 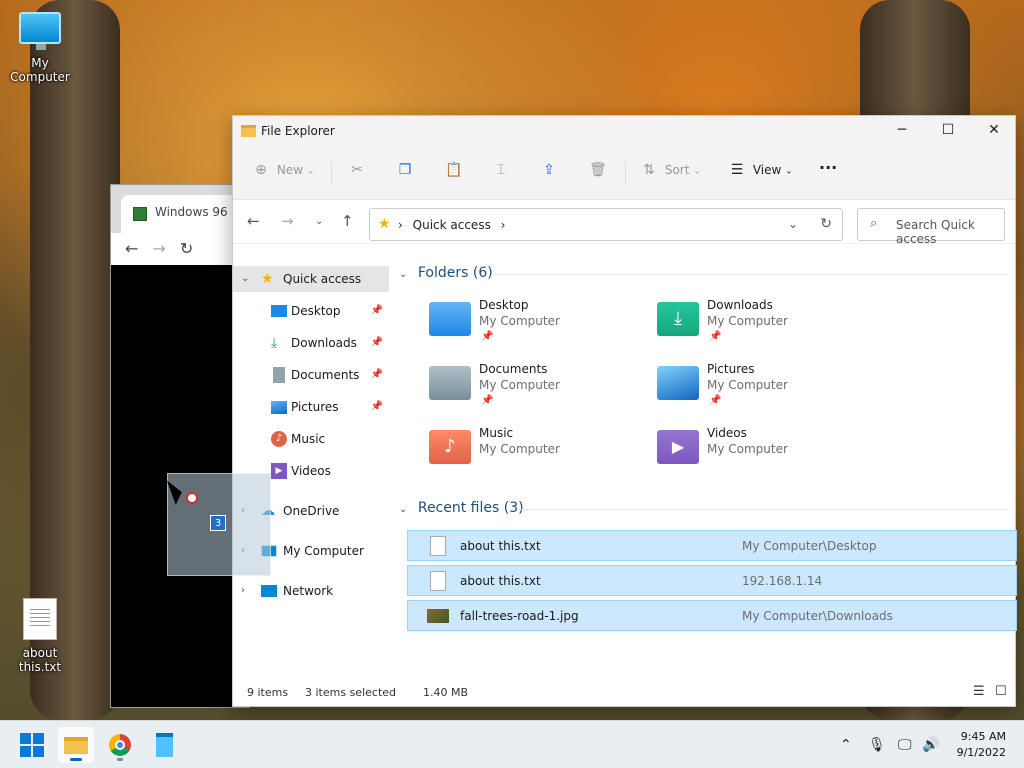 I want to click on videos-folder-icon: ▶, so click(x=678, y=447).